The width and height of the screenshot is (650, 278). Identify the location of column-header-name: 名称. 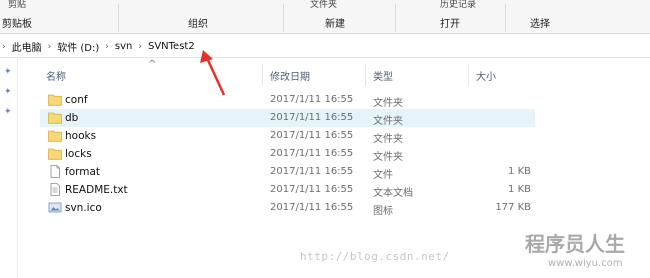
(151, 75).